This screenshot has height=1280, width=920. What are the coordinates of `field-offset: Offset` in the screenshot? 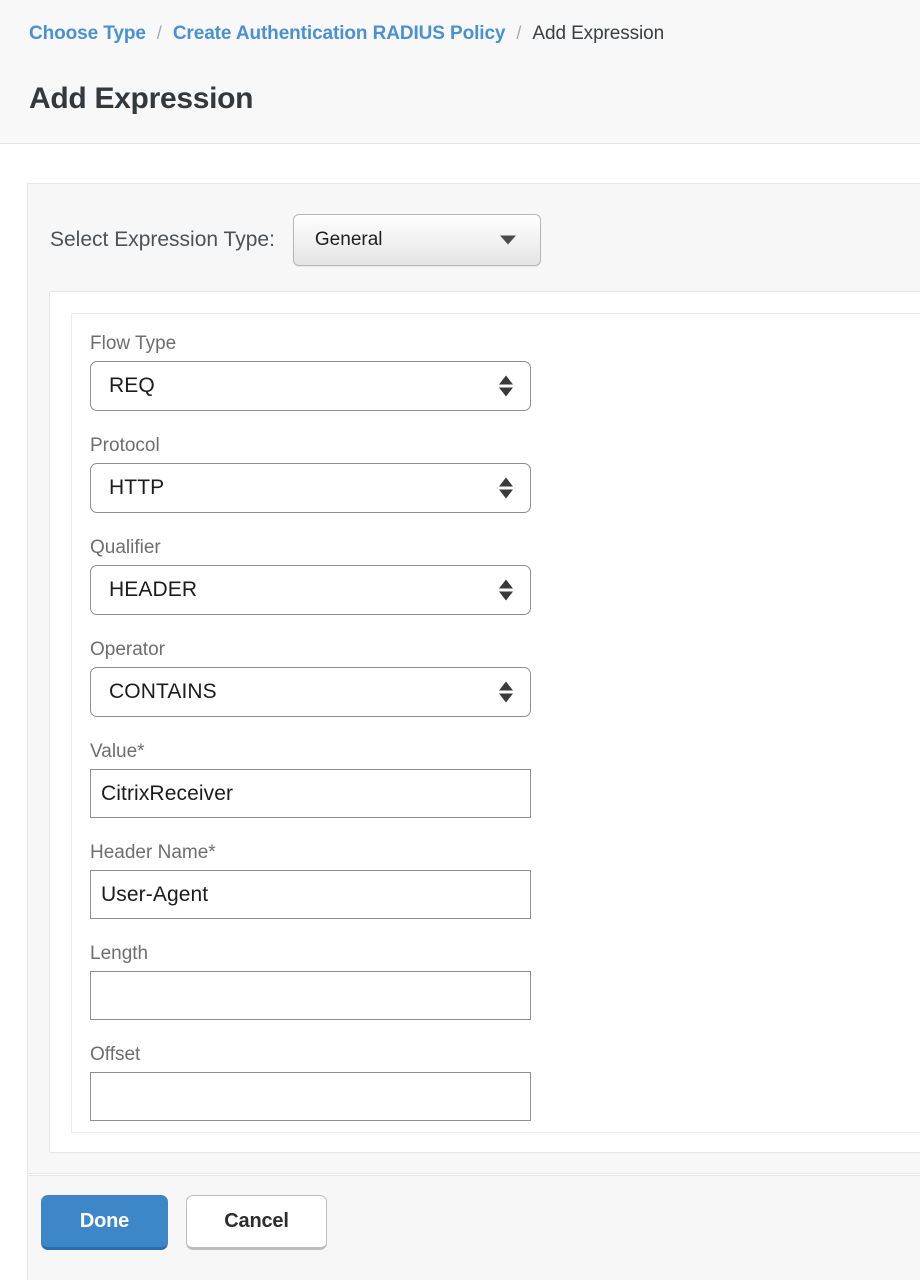 It's located at (310, 1082).